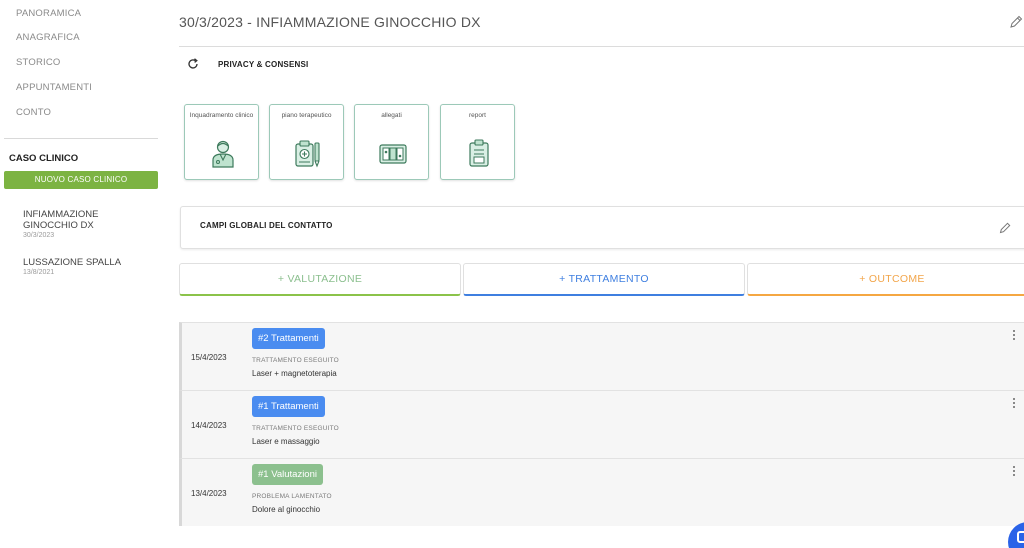 This screenshot has height=548, width=1024. What do you see at coordinates (1005, 228) in the screenshot?
I see `edit-global-fields-pencil-icon` at bounding box center [1005, 228].